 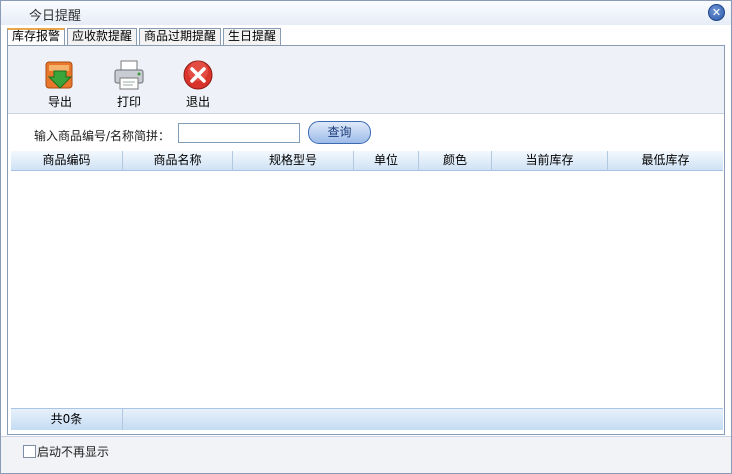 I want to click on grid-footer: 共0条, so click(x=367, y=419).